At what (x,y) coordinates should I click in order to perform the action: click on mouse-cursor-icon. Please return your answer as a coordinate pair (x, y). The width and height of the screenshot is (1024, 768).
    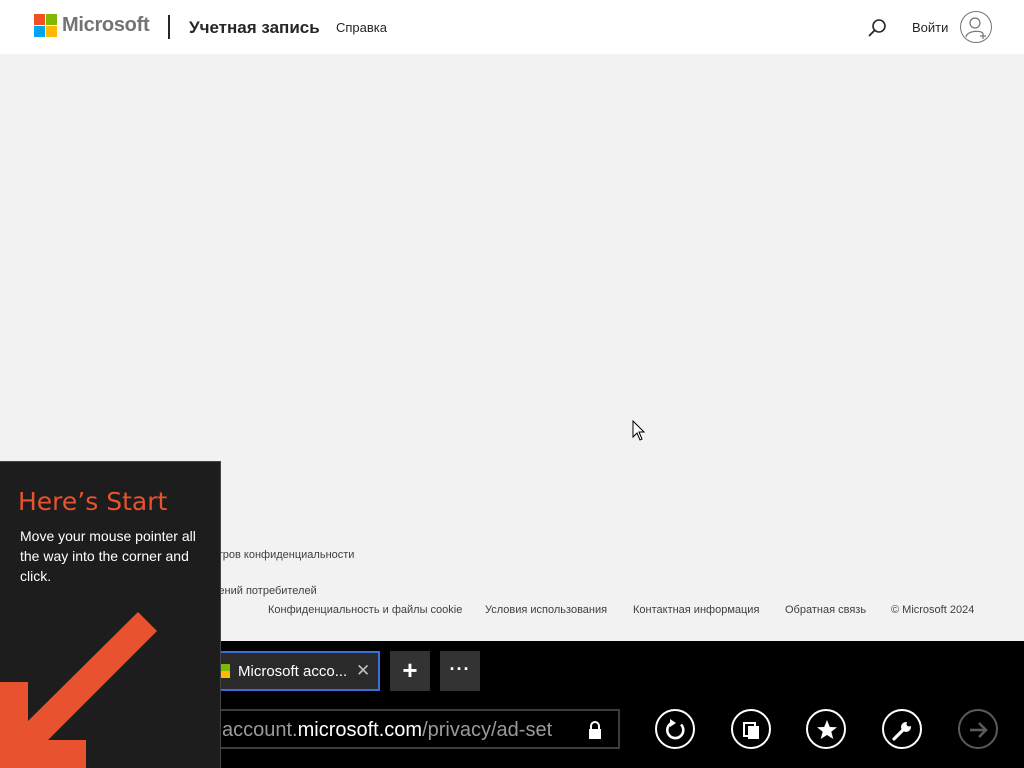
    Looking at the image, I should click on (639, 430).